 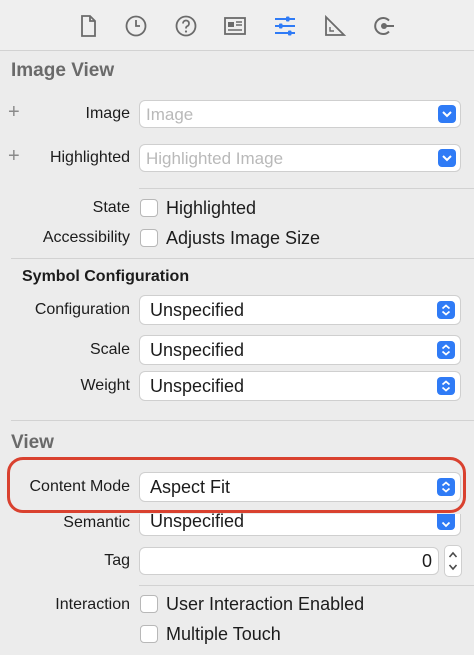 I want to click on highlighted-checkbox, so click(x=149, y=208).